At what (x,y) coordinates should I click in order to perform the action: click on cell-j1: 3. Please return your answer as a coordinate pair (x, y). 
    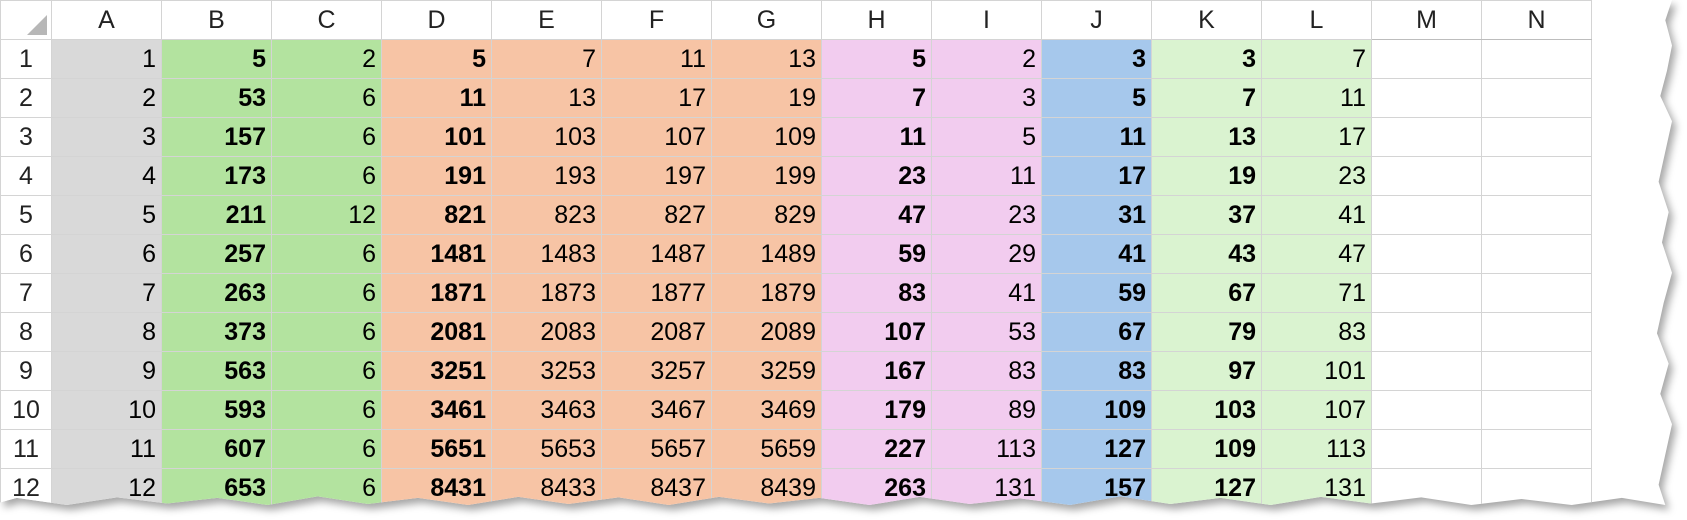
    Looking at the image, I should click on (1096, 59).